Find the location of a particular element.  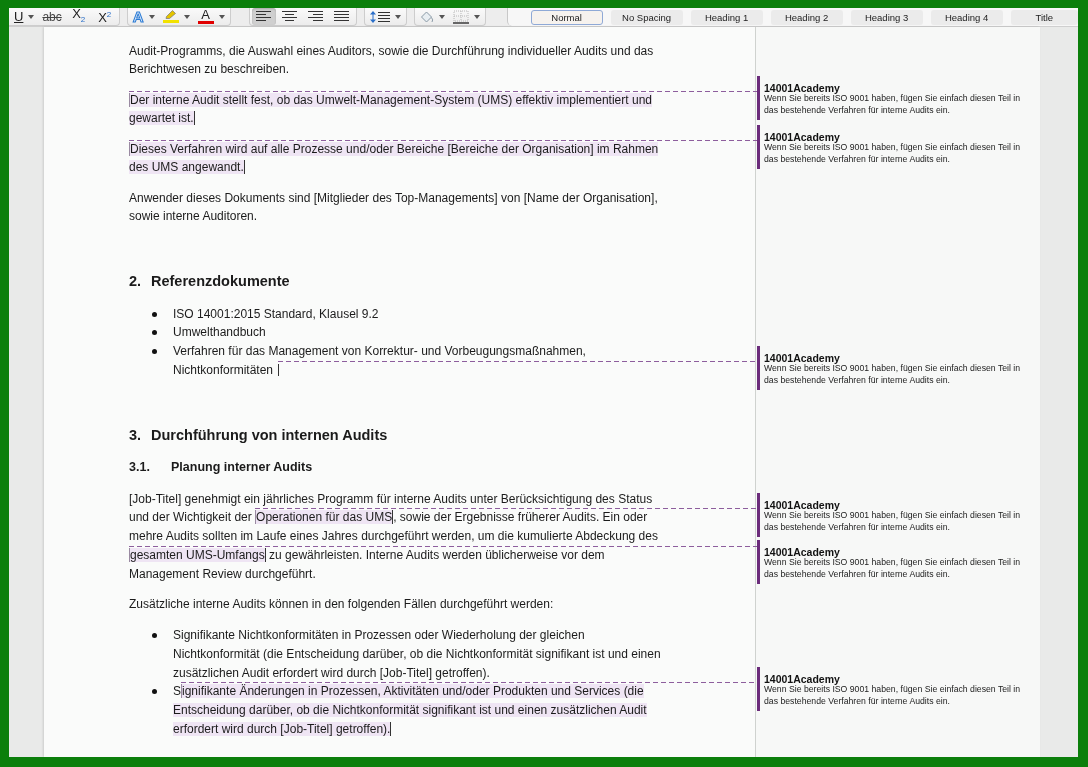

highlighter-icon is located at coordinates (170, 14).